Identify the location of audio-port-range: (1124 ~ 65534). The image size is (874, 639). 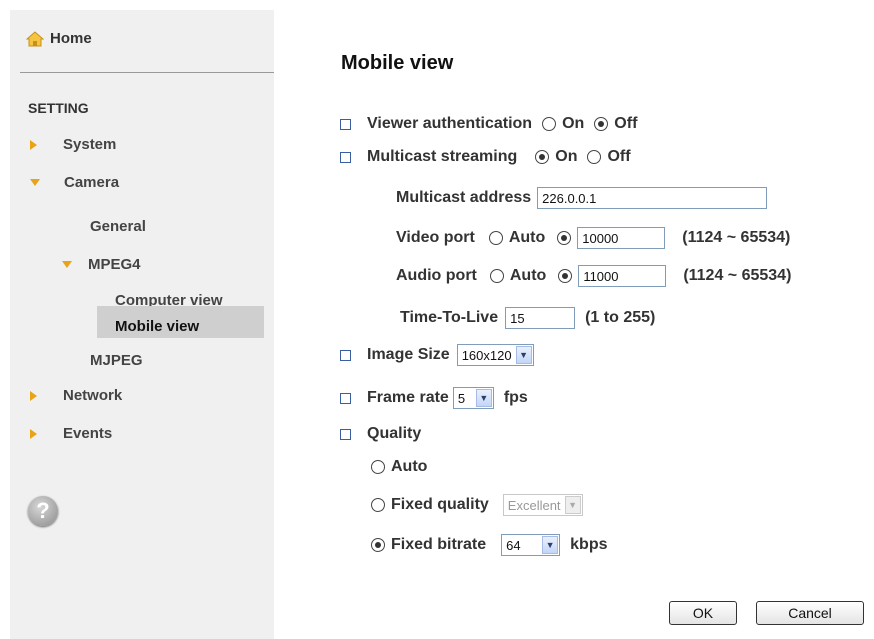
(737, 275).